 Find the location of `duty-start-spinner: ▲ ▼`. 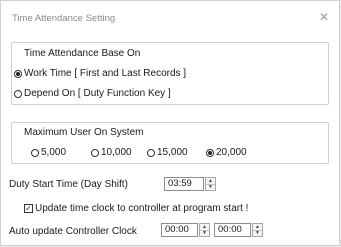

duty-start-spinner: ▲ ▼ is located at coordinates (210, 184).